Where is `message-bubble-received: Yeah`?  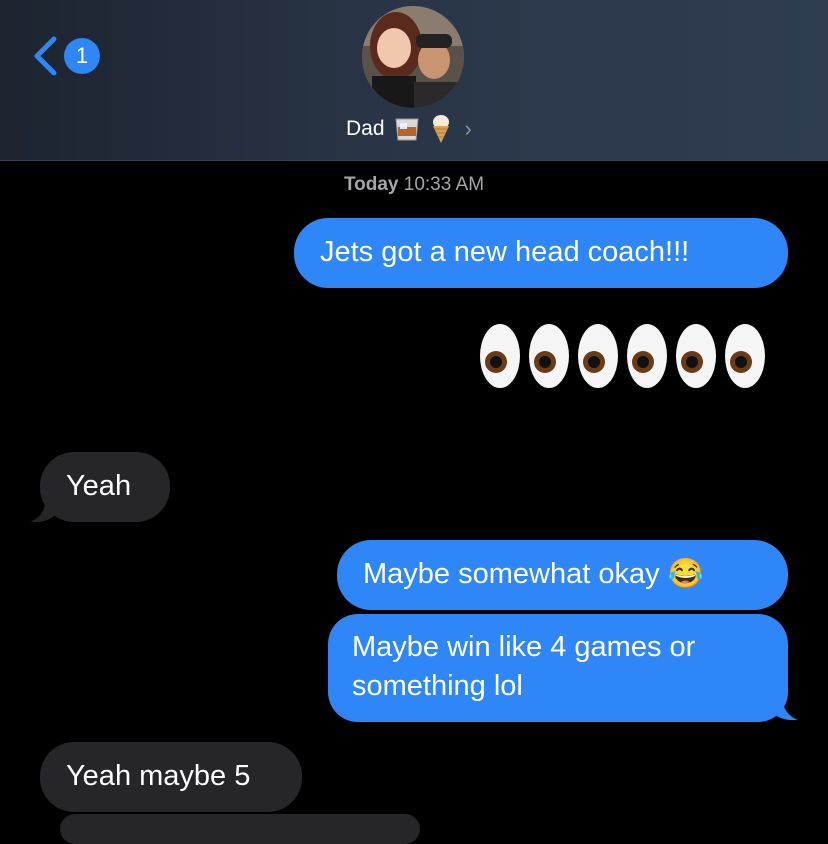
message-bubble-received: Yeah is located at coordinates (105, 487).